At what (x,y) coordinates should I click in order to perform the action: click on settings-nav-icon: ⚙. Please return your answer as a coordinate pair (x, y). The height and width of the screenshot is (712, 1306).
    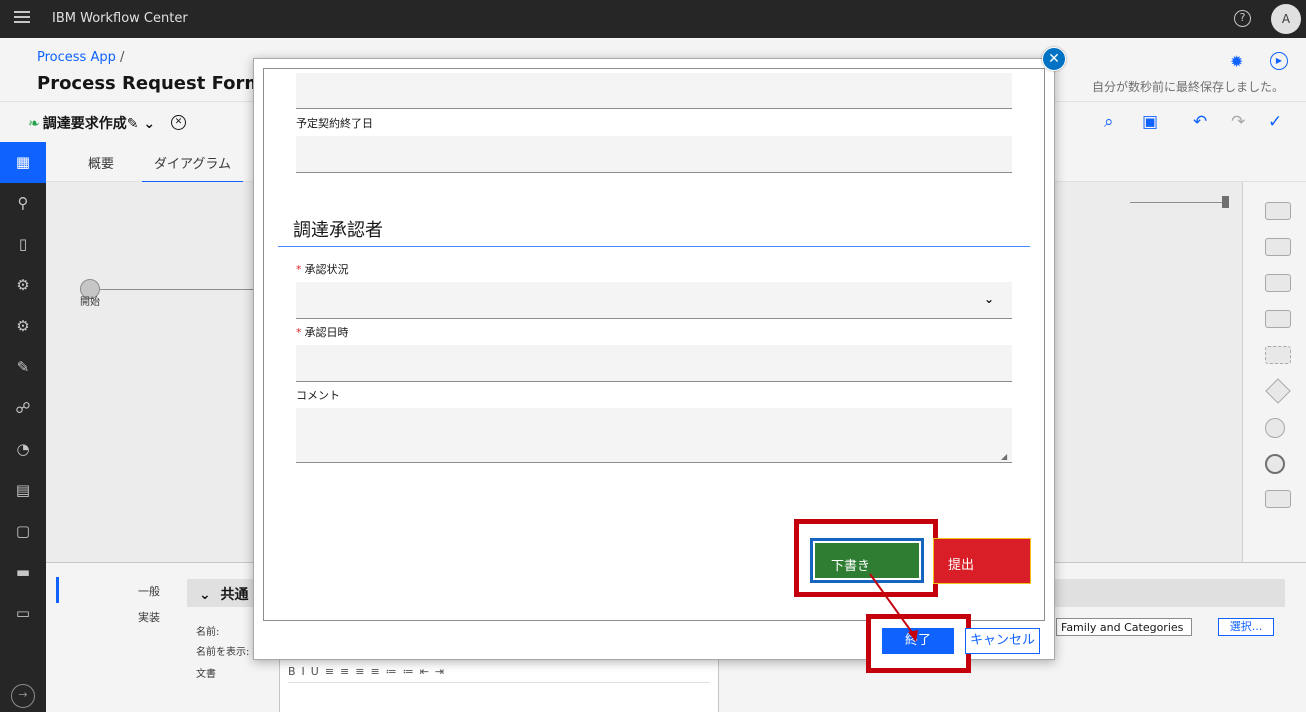
    Looking at the image, I should click on (23, 326).